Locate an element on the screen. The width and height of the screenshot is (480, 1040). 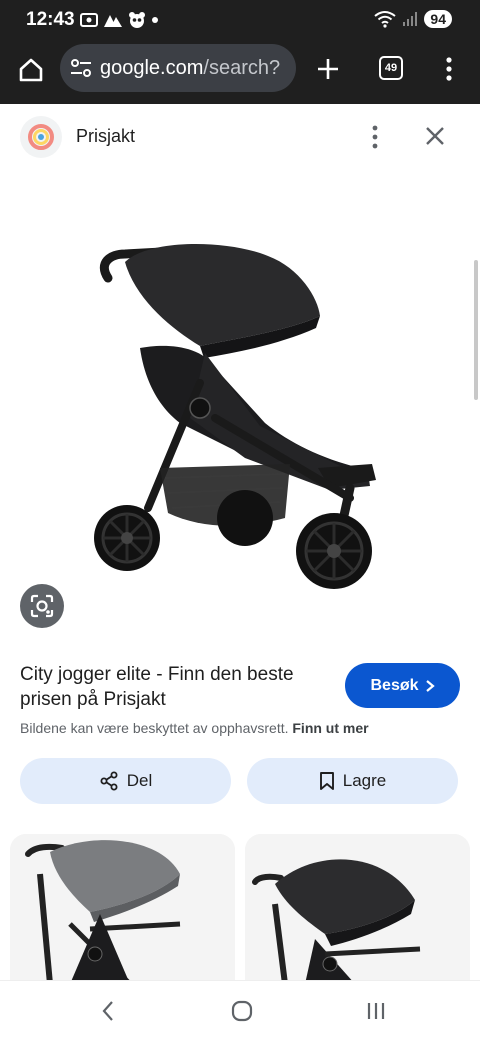
bookmark-icon is located at coordinates (326, 781).